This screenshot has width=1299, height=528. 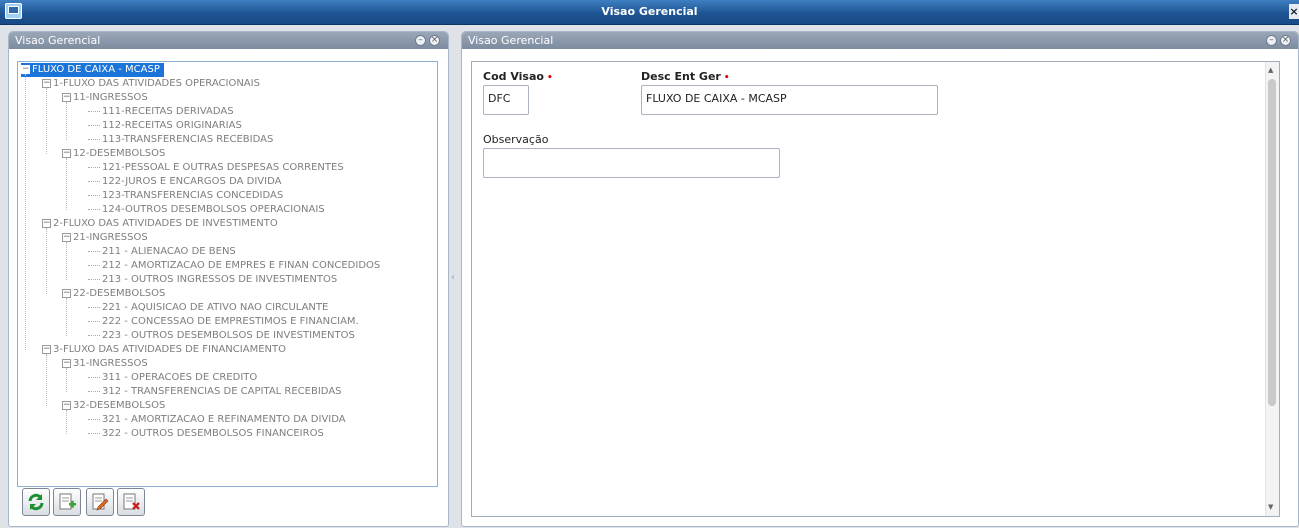 I want to click on cod-visao-input: DFC, so click(x=506, y=100).